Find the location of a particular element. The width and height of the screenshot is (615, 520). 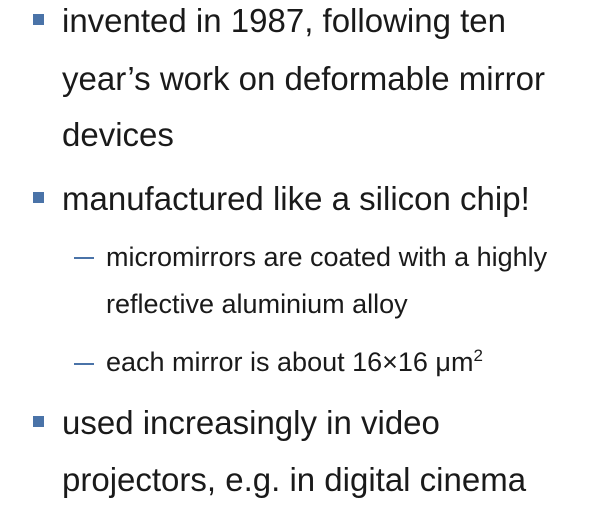

sub-bullet-text-line: micromirrors are coated with a highly is located at coordinates (327, 257).